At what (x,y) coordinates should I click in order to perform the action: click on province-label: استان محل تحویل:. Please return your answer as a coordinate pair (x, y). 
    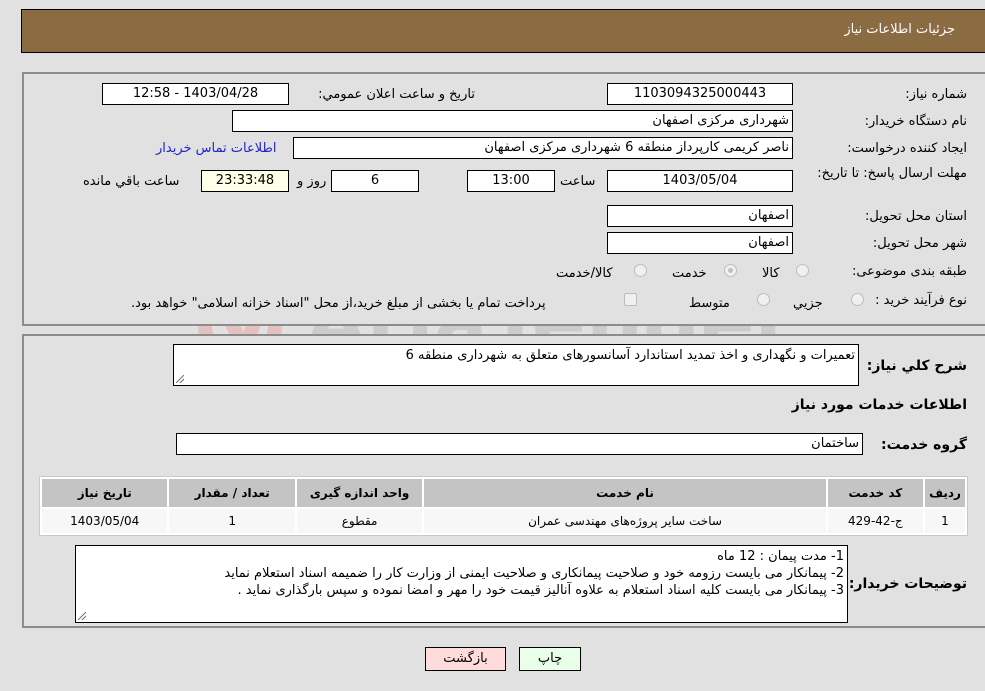
    Looking at the image, I should click on (916, 216).